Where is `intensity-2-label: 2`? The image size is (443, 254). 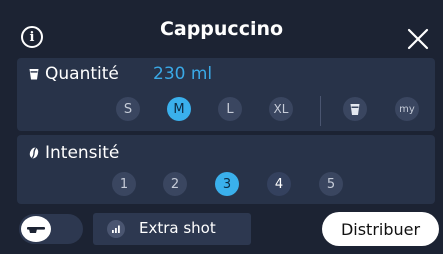
intensity-2-label: 2 is located at coordinates (175, 184).